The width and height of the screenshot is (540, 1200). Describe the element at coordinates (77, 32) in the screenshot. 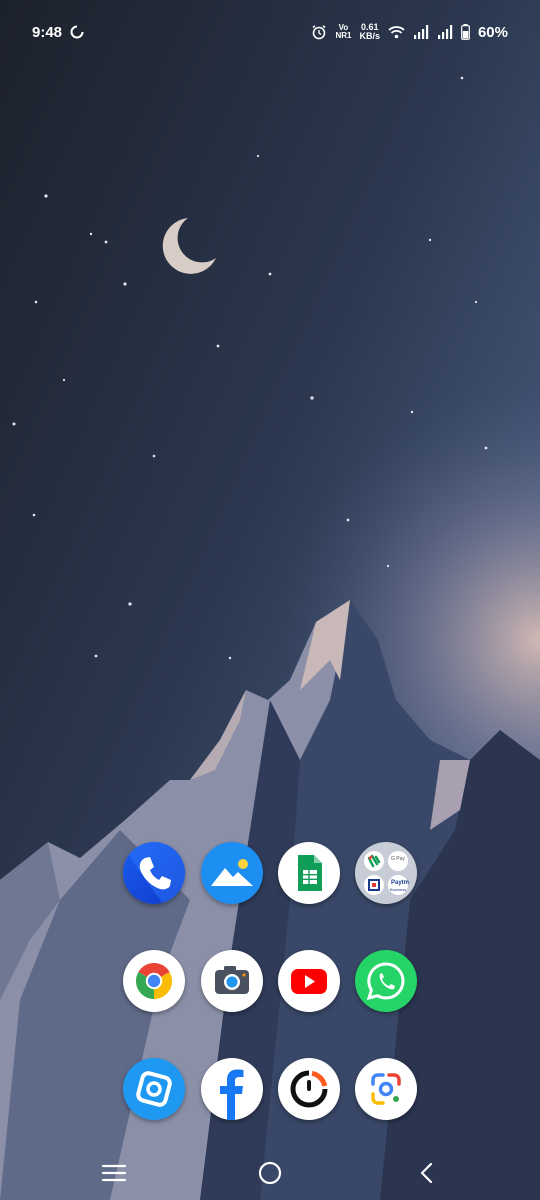

I see `sync-icon` at that location.